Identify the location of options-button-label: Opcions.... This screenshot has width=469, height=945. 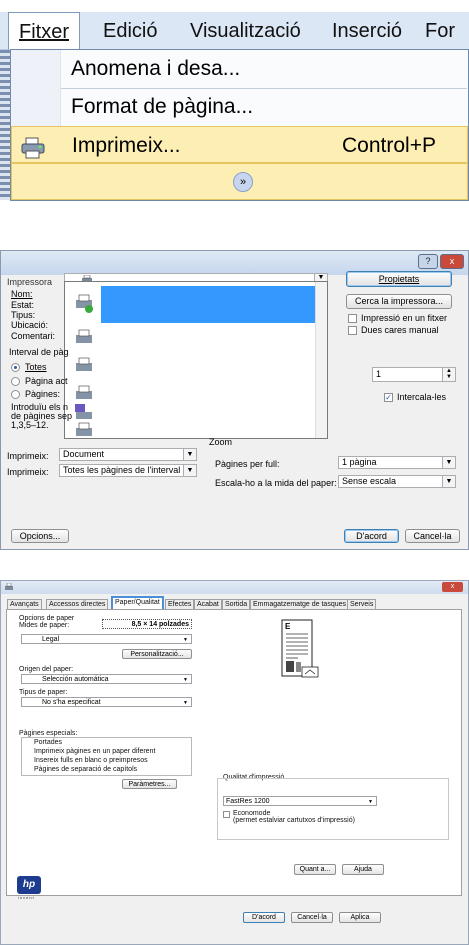
(40, 536).